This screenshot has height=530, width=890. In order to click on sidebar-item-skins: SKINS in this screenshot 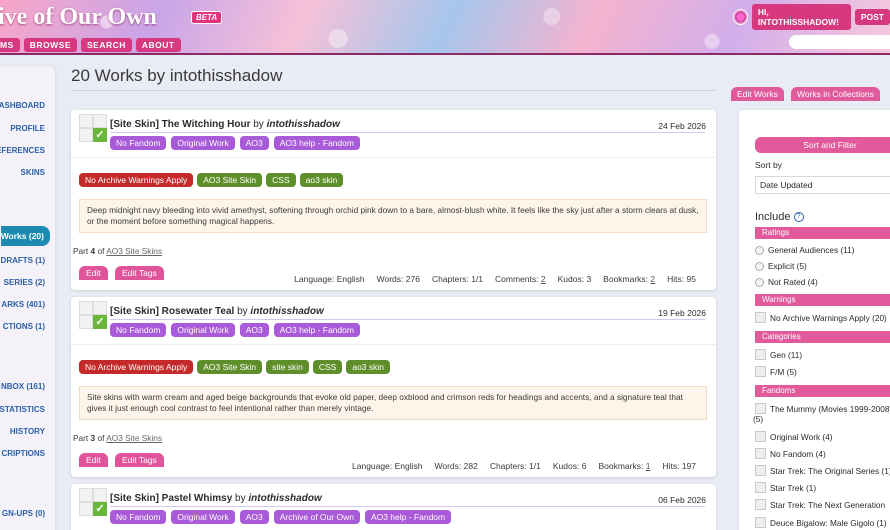, I will do `click(33, 172)`.